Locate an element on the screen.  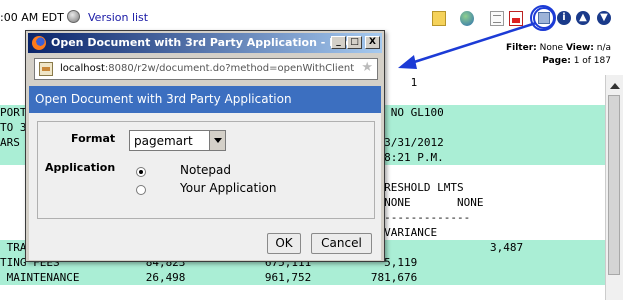
dialog-heading: Open Document with 3rd Party Application is located at coordinates (163, 99).